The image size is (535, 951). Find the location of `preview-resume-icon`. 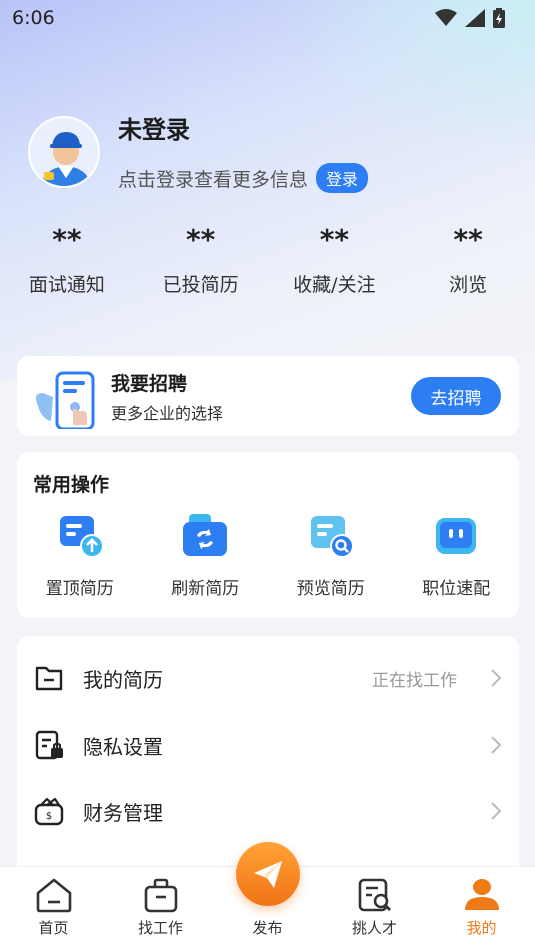

preview-resume-icon is located at coordinates (332, 537).